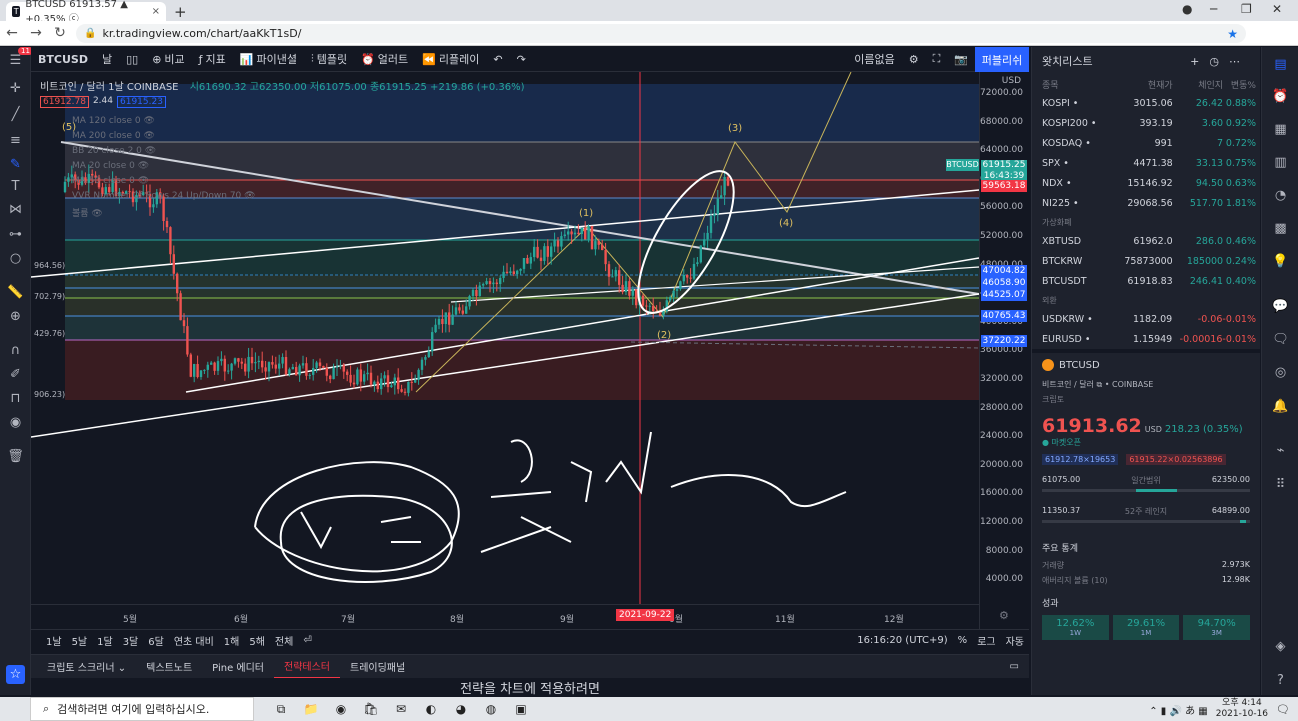  What do you see at coordinates (110, 181) in the screenshot?
I see `indicator-label: MA 50 close 0 👁` at bounding box center [110, 181].